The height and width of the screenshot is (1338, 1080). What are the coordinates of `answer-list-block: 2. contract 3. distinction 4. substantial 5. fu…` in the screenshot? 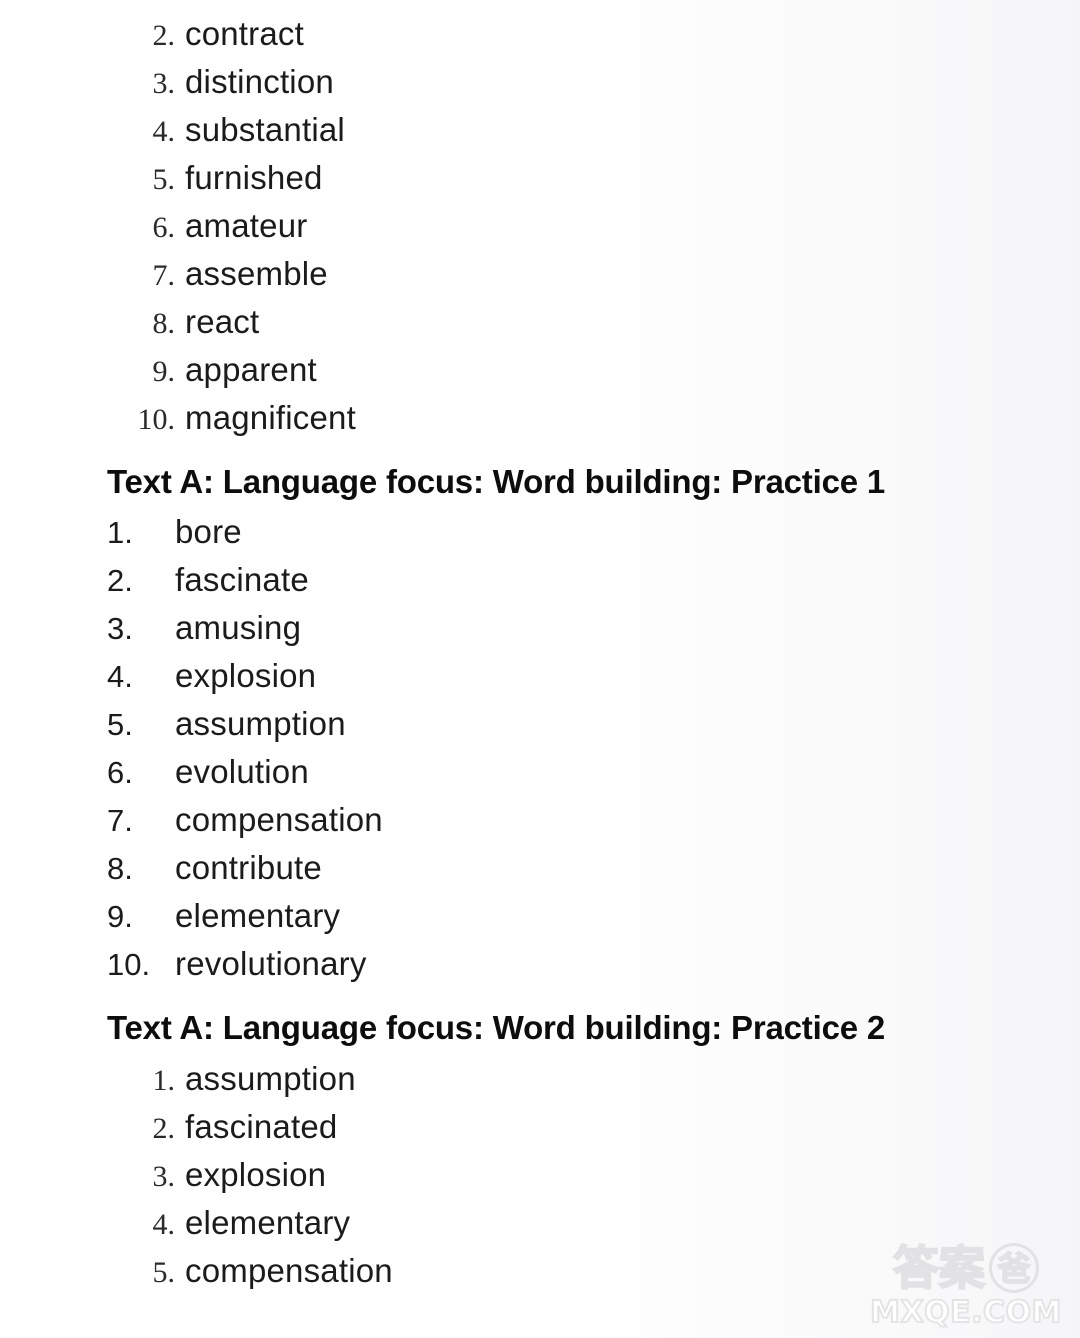 It's located at (231, 226).